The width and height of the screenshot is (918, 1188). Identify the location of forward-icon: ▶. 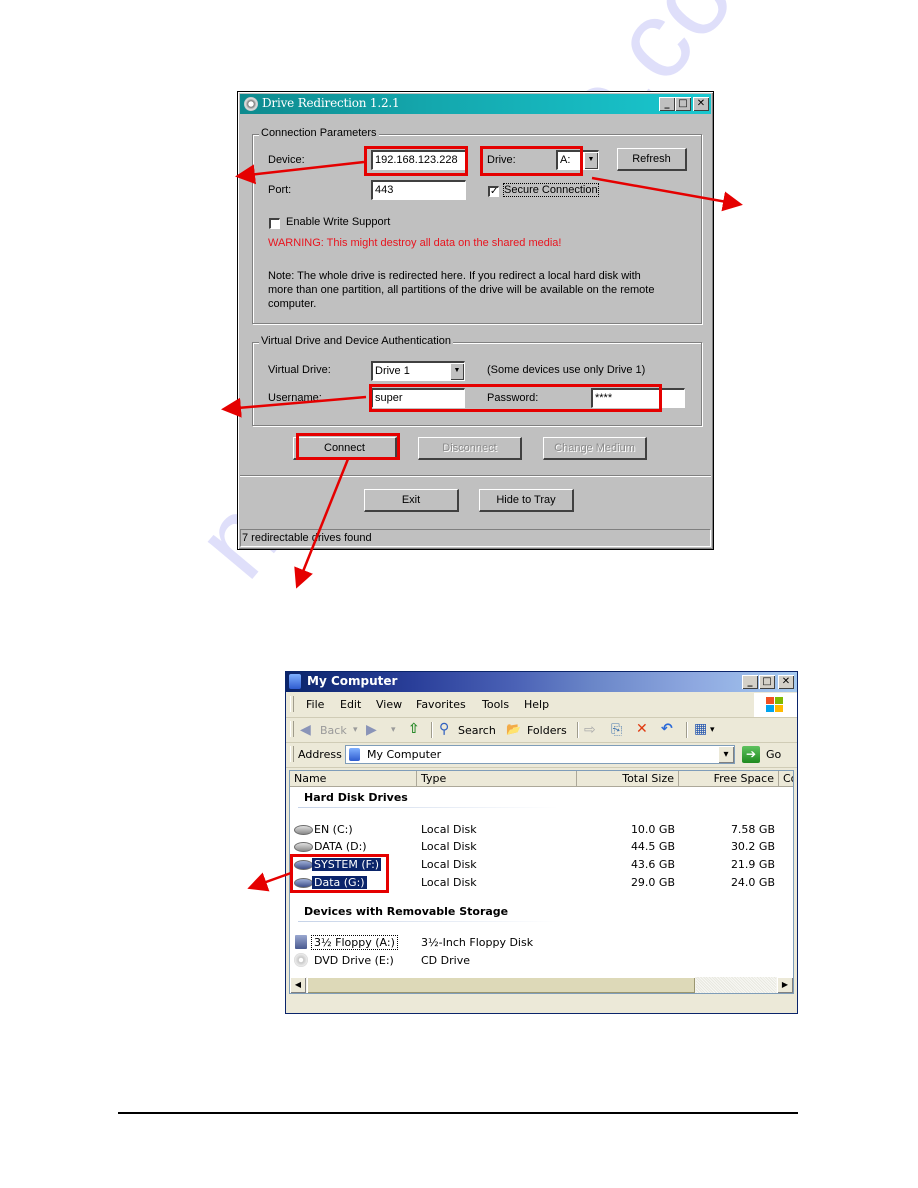
(371, 730).